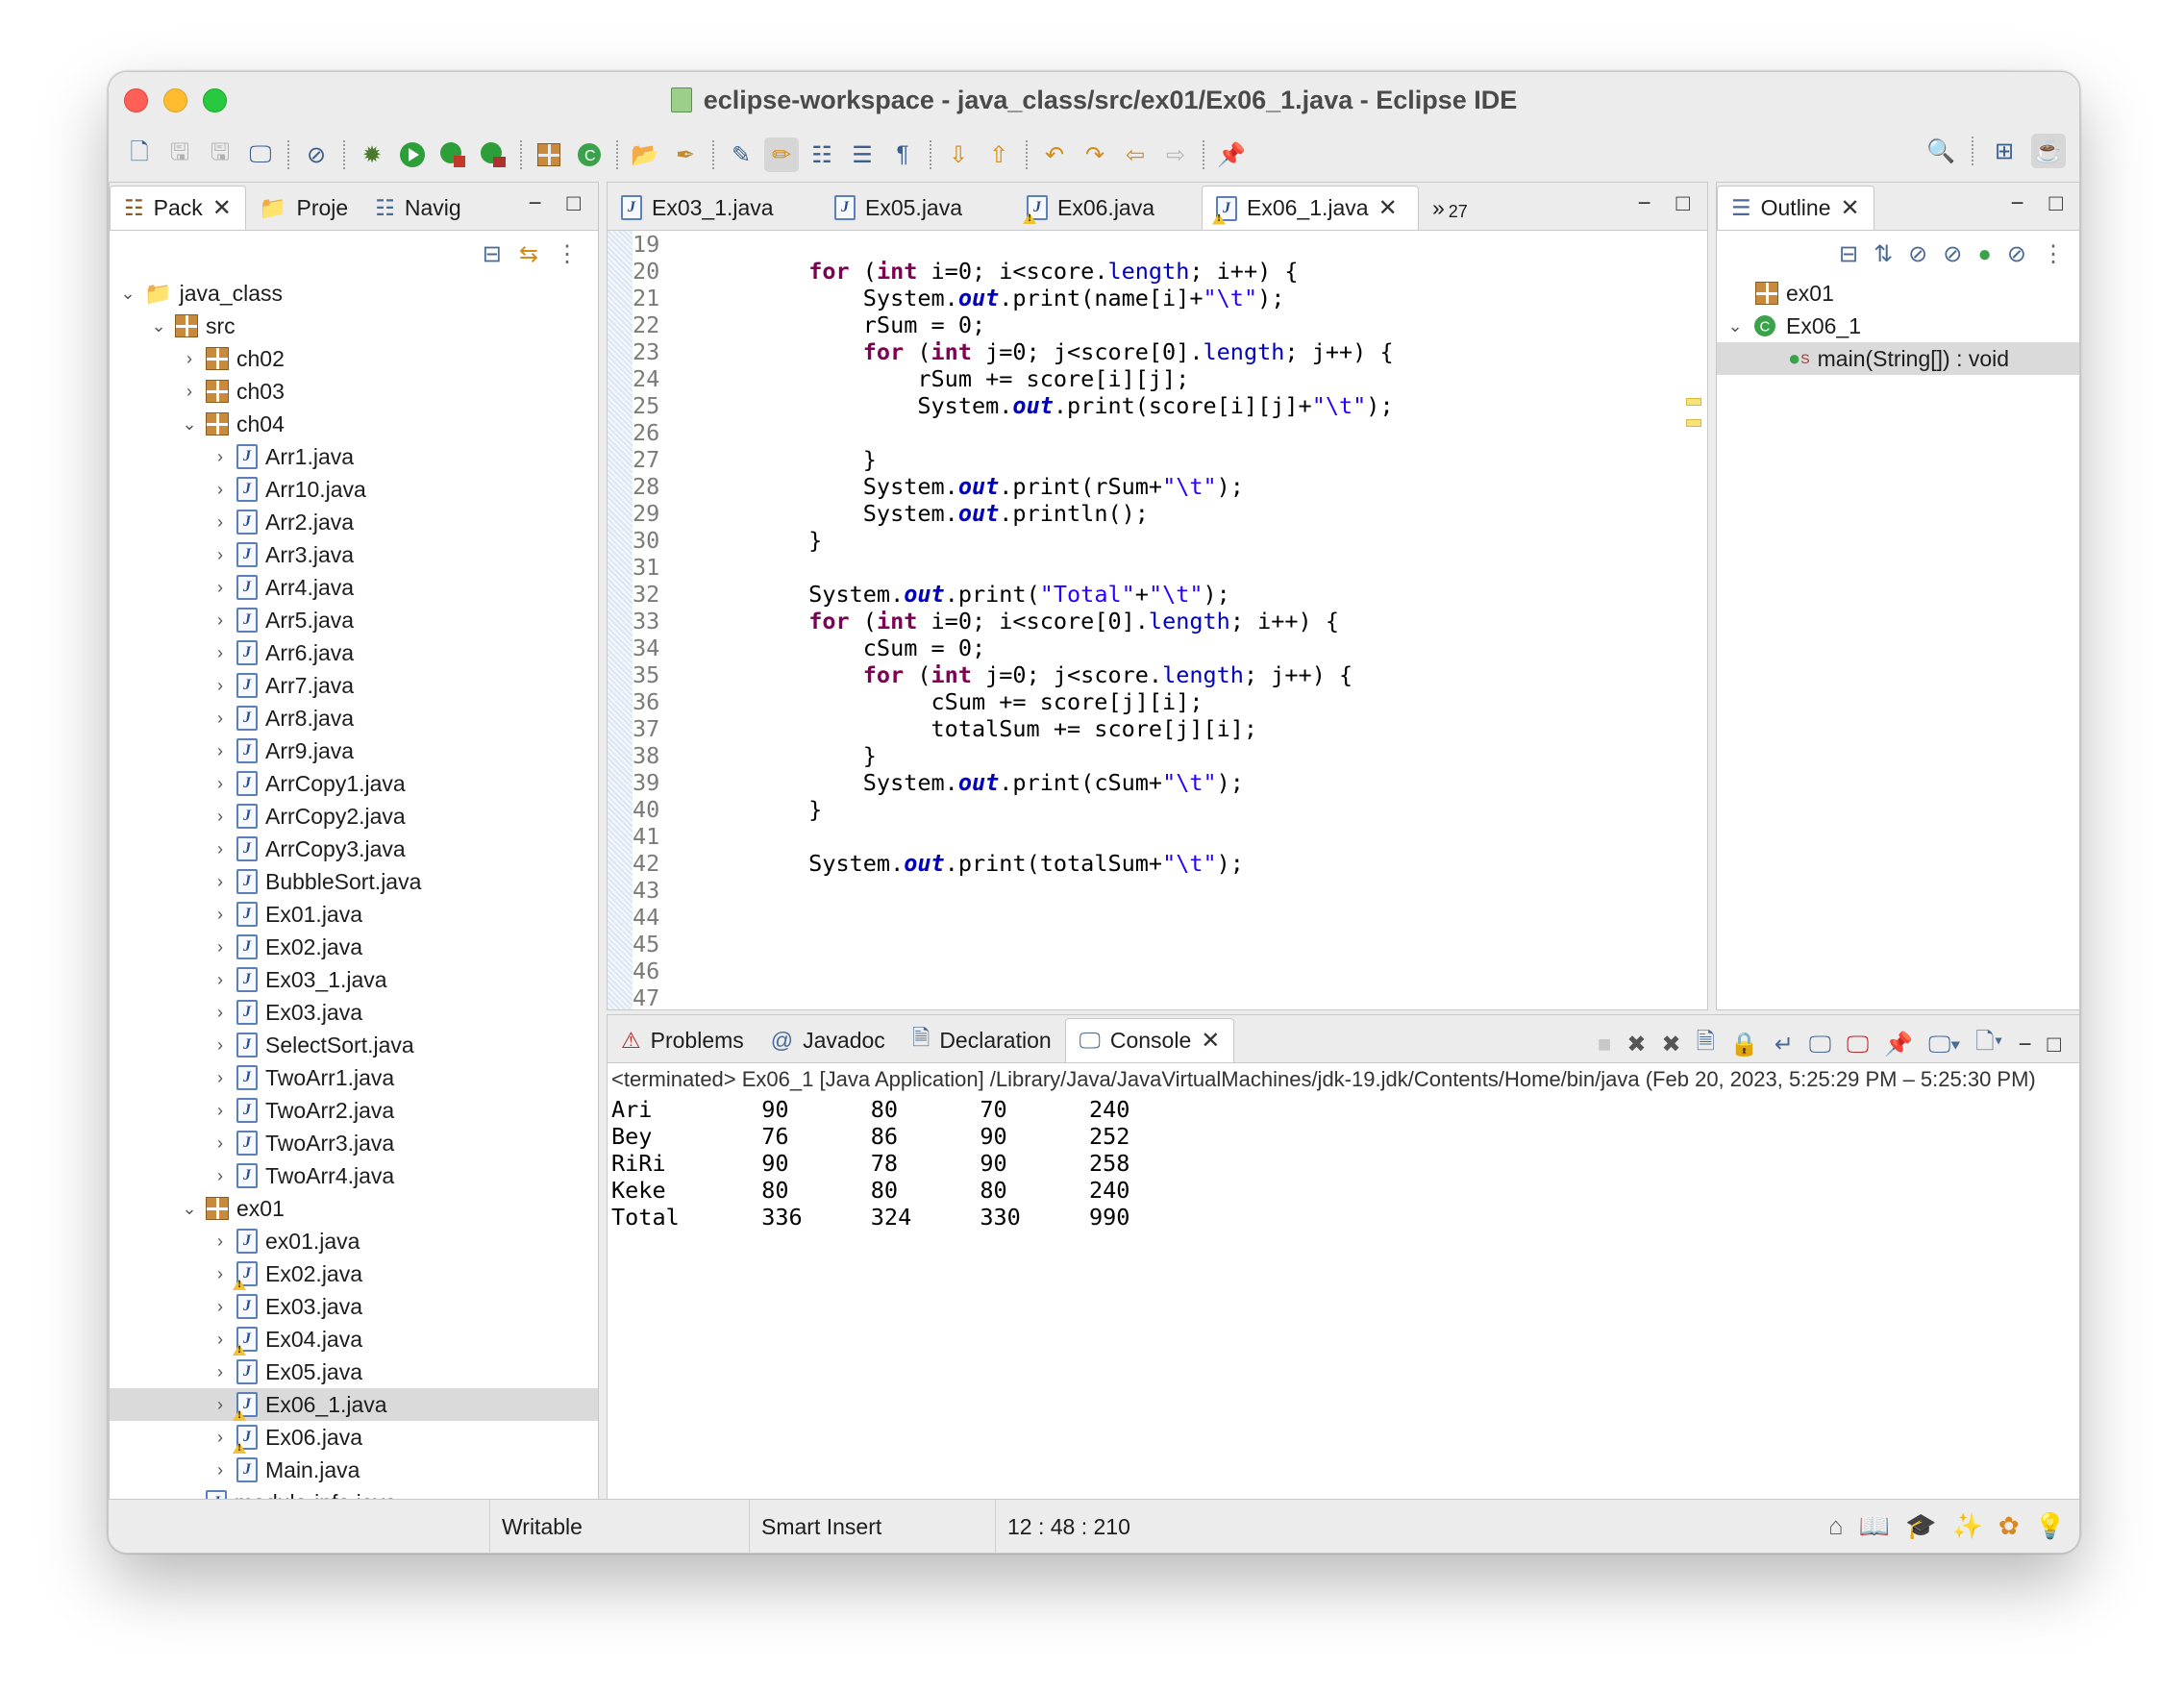 The width and height of the screenshot is (2184, 1692). Describe the element at coordinates (354, 718) in the screenshot. I see `tree-item: › J Arr8.java` at that location.